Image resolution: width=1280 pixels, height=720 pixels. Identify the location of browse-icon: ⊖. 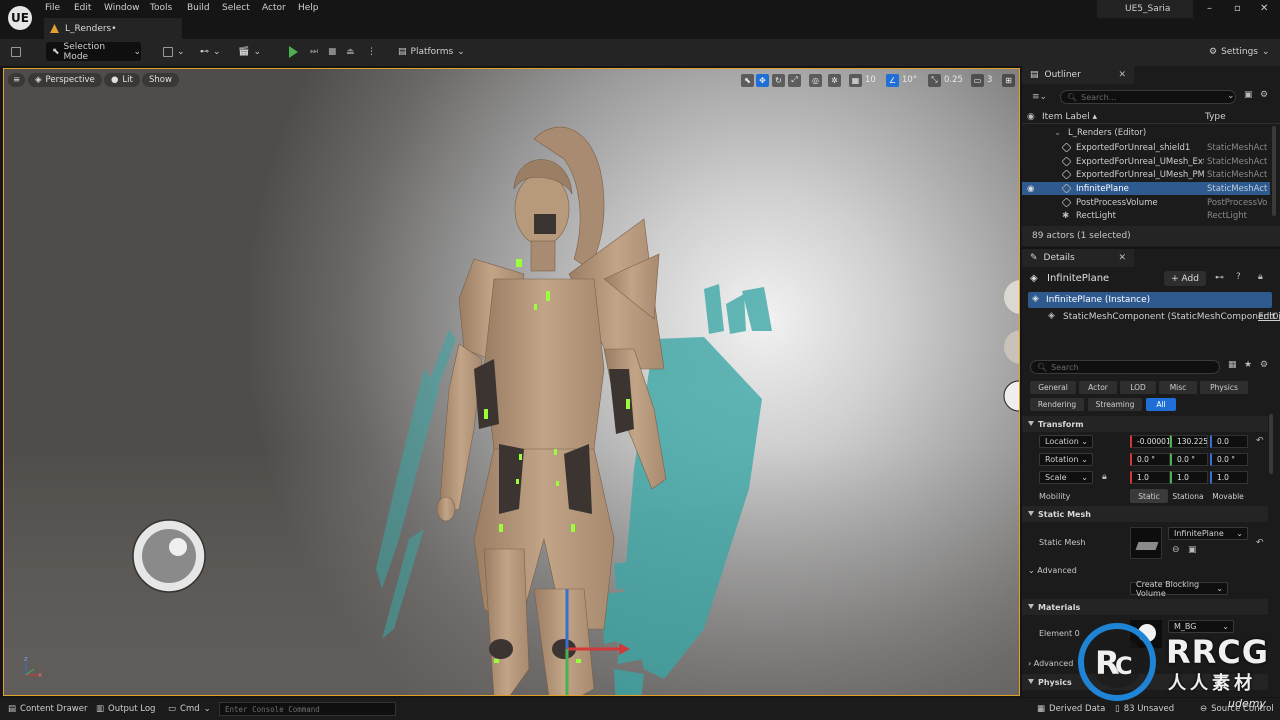
(1176, 550).